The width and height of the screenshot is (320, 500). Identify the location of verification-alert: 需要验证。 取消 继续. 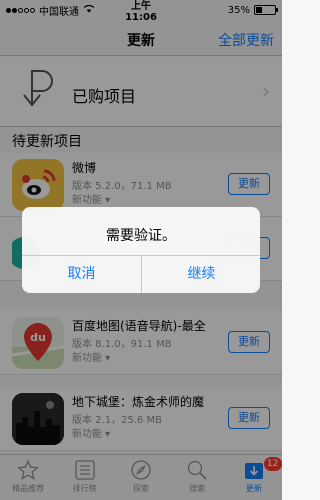
(141, 250).